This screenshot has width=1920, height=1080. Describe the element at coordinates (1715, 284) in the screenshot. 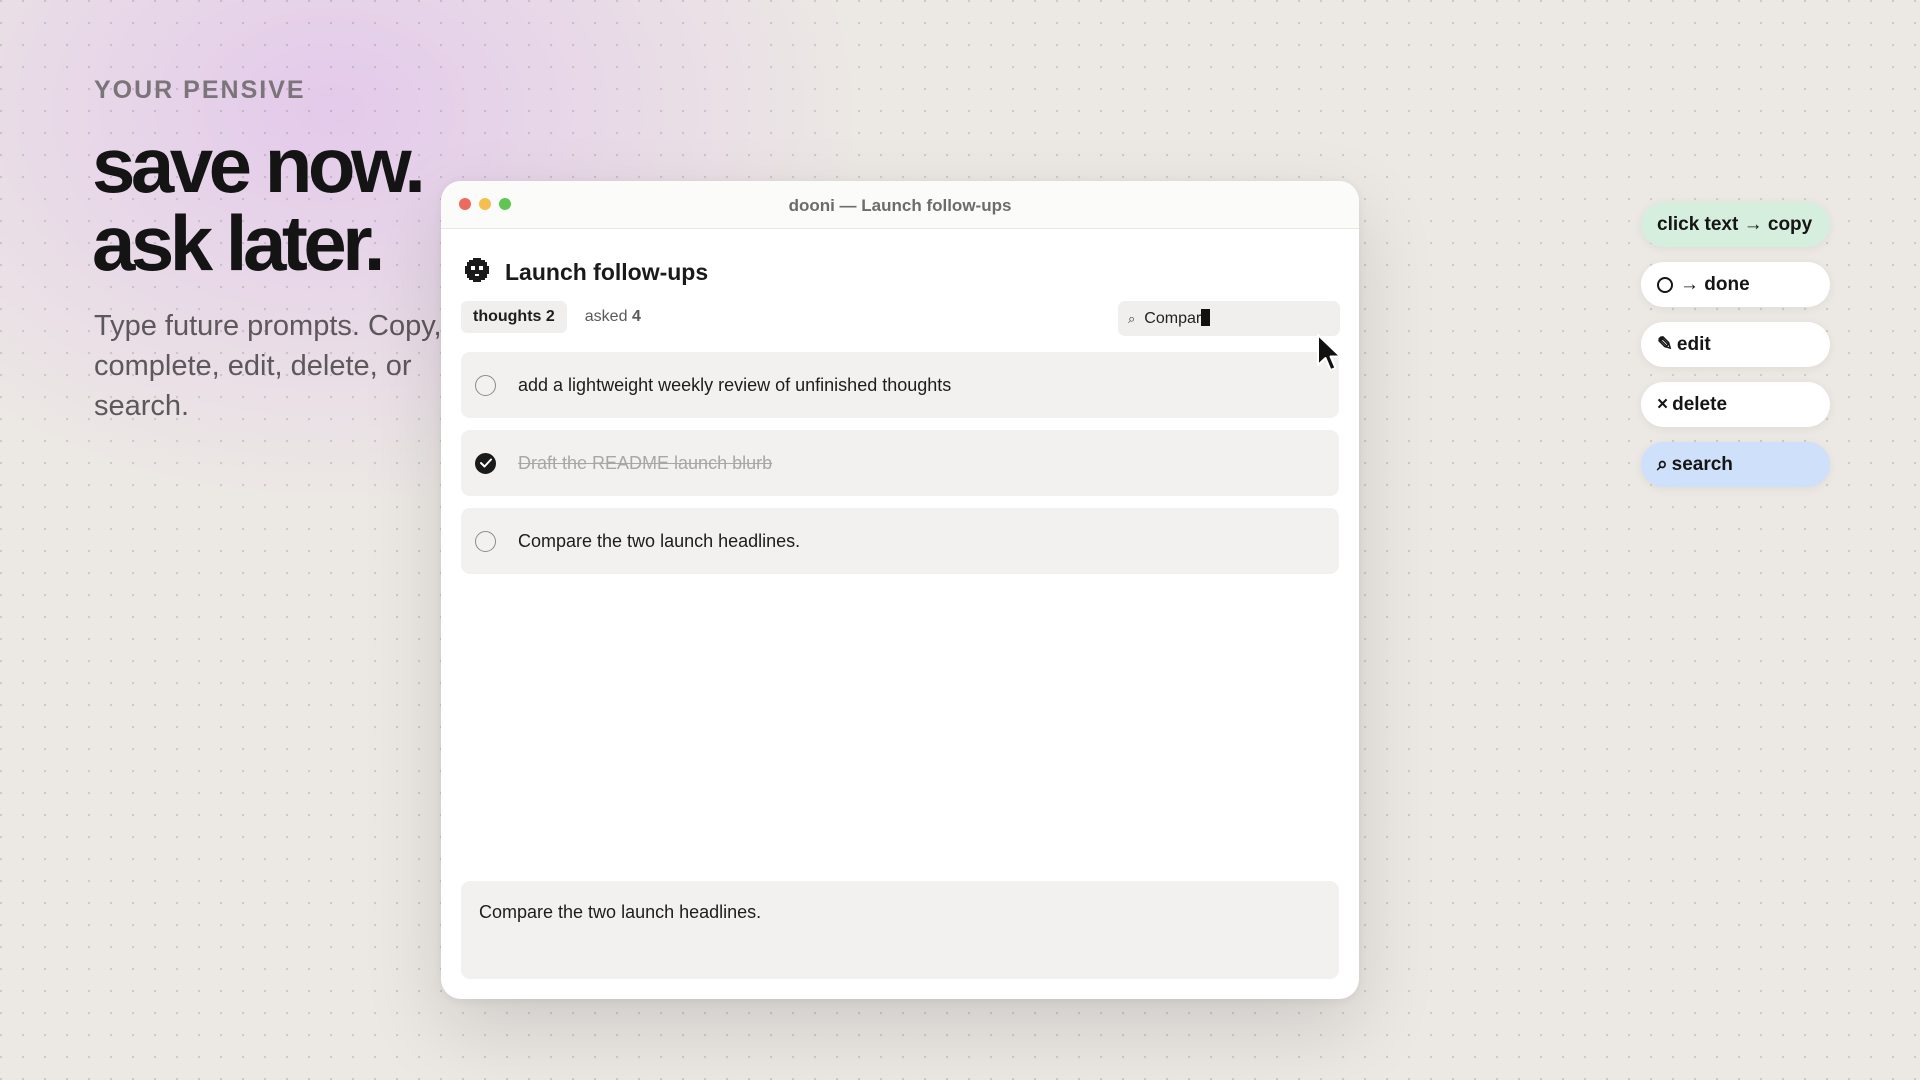

I see `pill-label: → done` at that location.